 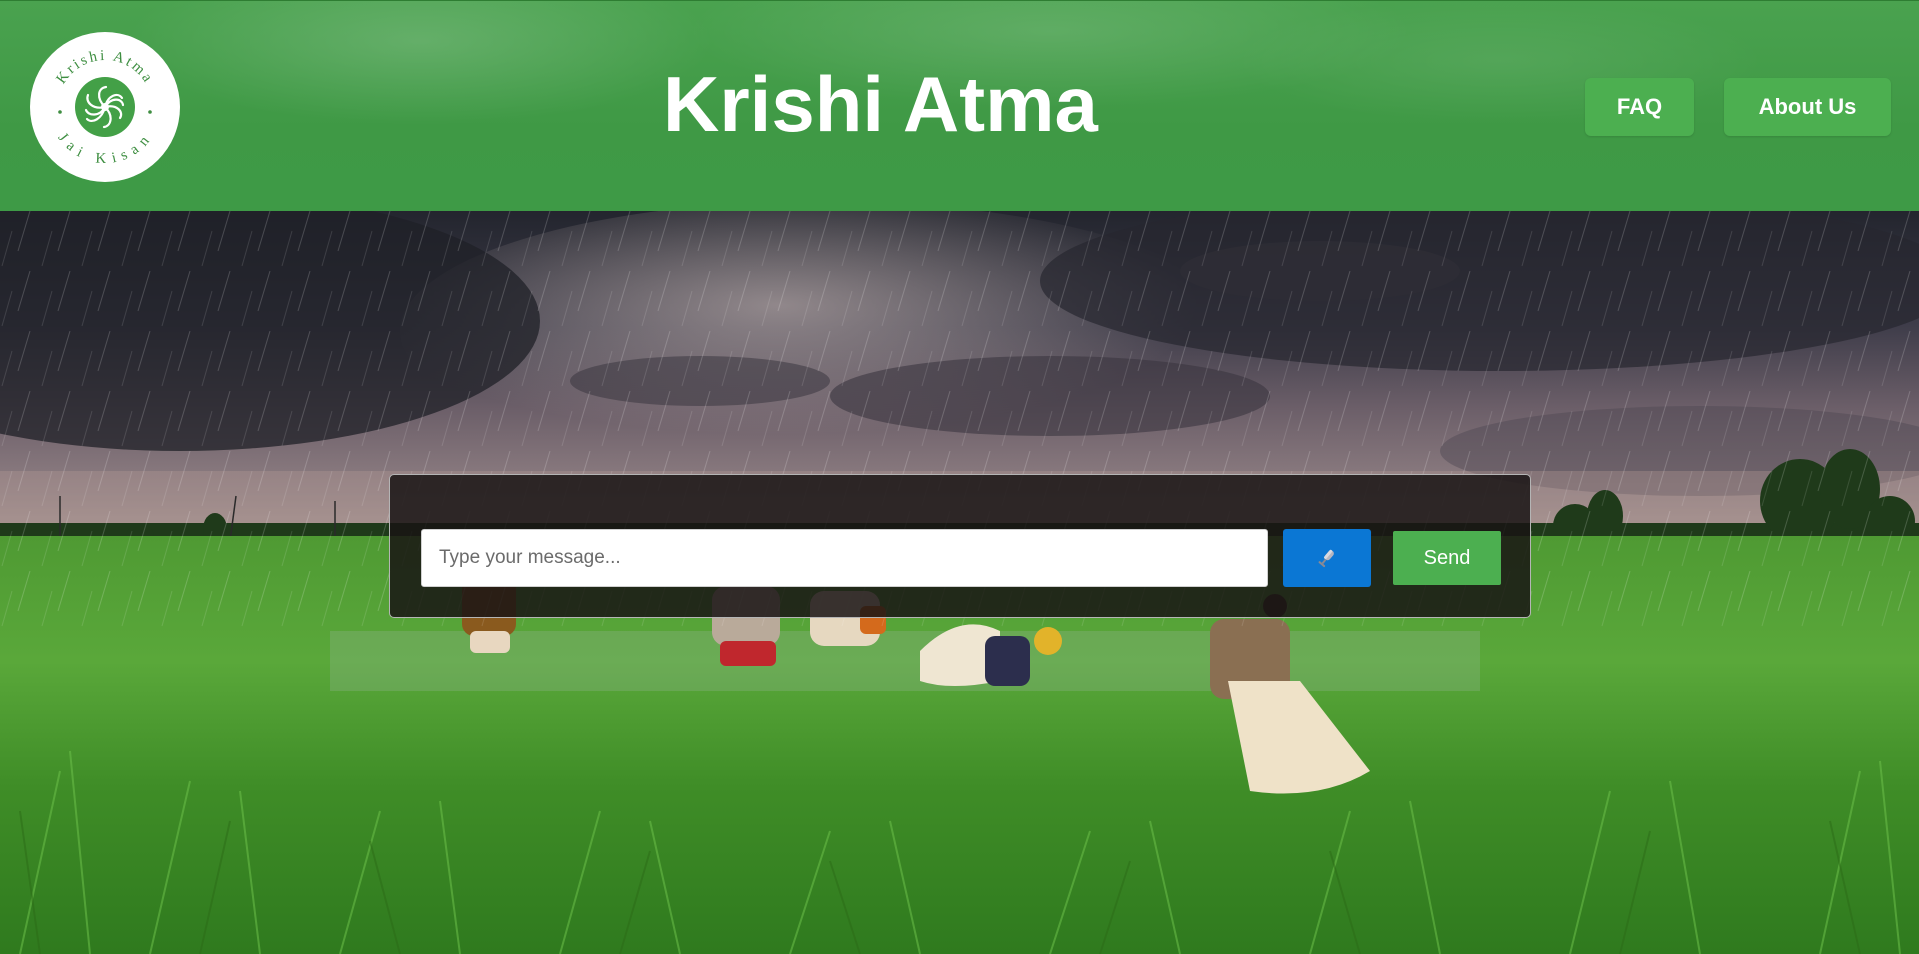 I want to click on logo: Krishi Atma Jai Kisan, so click(x=105, y=107).